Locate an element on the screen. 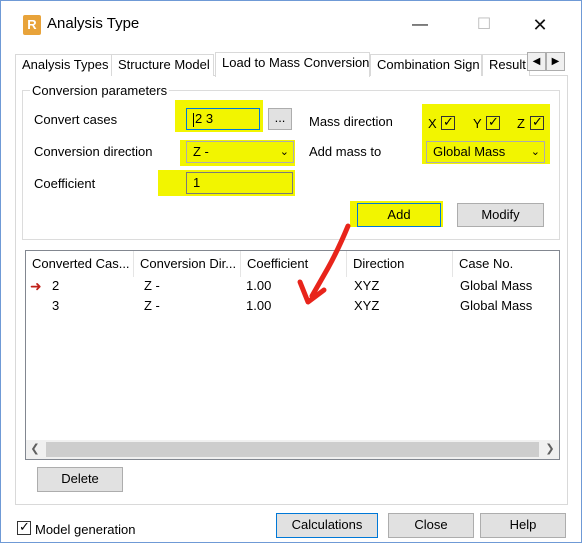 The image size is (582, 543). tab-result: Result is located at coordinates (506, 65).